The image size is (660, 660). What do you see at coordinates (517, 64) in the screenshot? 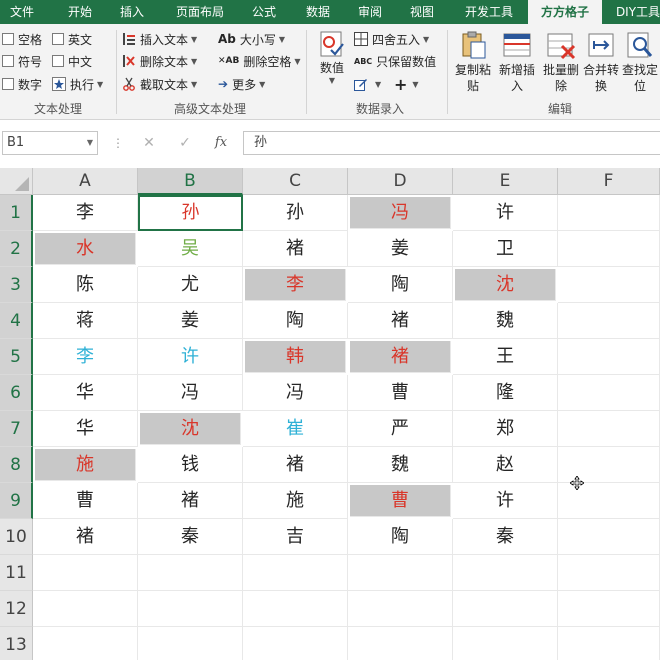
I see `new-insert-button: 新增插入` at bounding box center [517, 64].